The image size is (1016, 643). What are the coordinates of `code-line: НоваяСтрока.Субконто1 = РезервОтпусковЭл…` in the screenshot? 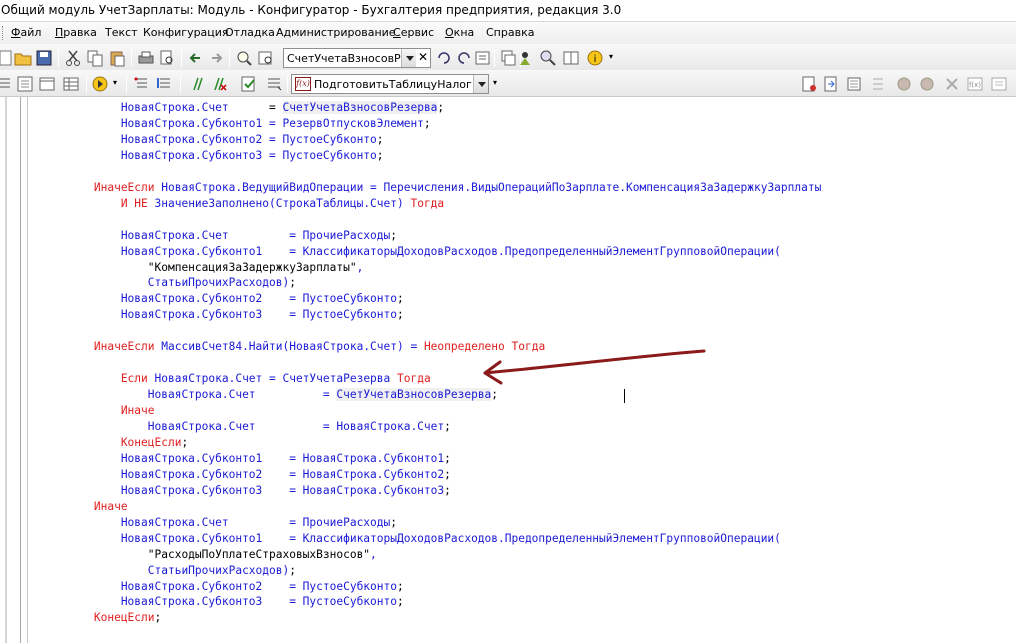 It's located at (235, 124).